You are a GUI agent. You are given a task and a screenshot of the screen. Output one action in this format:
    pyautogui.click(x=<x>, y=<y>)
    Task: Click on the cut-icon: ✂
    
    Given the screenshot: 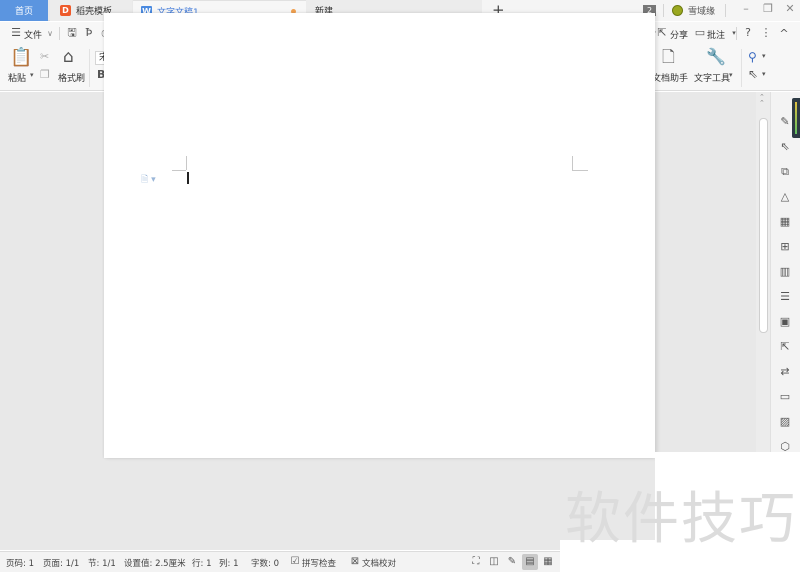 What is the action you would take?
    pyautogui.click(x=44, y=56)
    